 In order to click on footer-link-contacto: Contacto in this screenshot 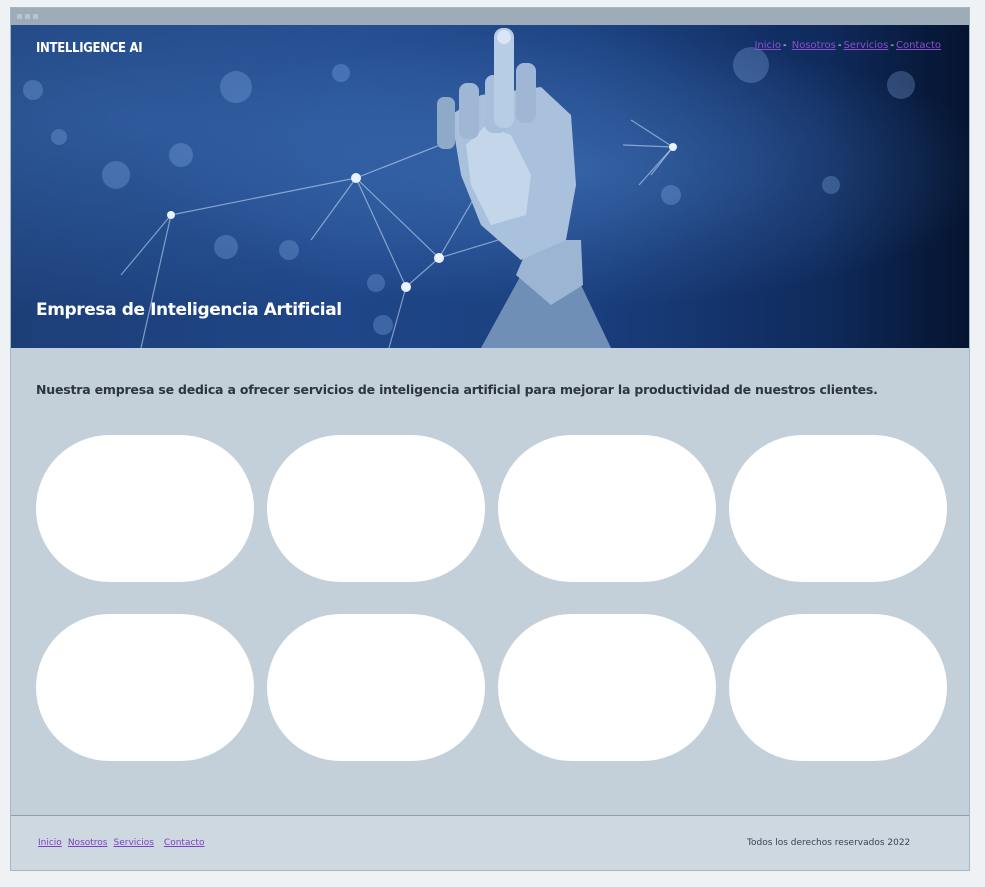, I will do `click(184, 843)`.